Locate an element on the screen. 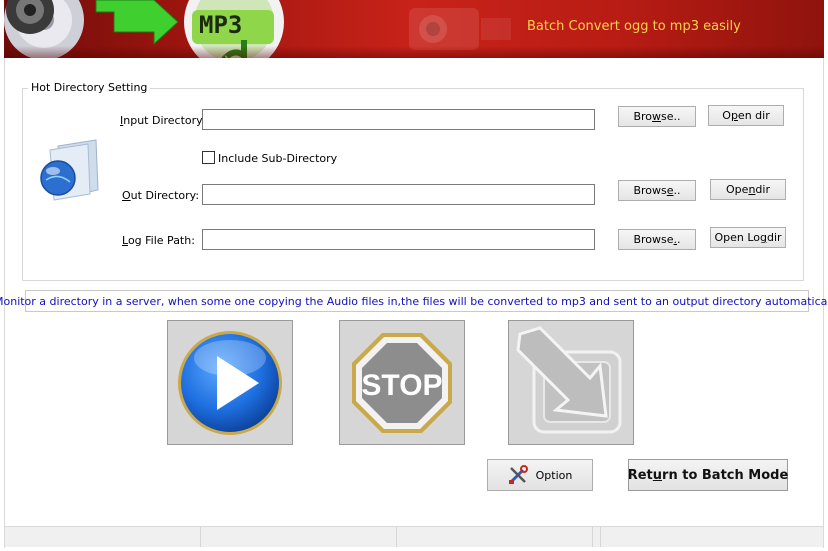 This screenshot has width=828, height=551. out-open-dir-button: Ope n dir is located at coordinates (748, 189).